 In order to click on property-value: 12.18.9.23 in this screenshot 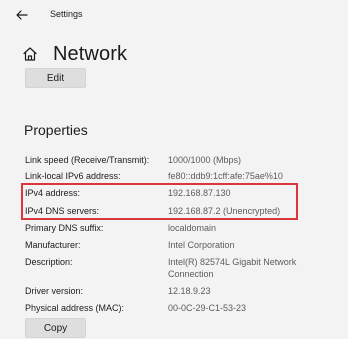, I will do `click(189, 291)`.